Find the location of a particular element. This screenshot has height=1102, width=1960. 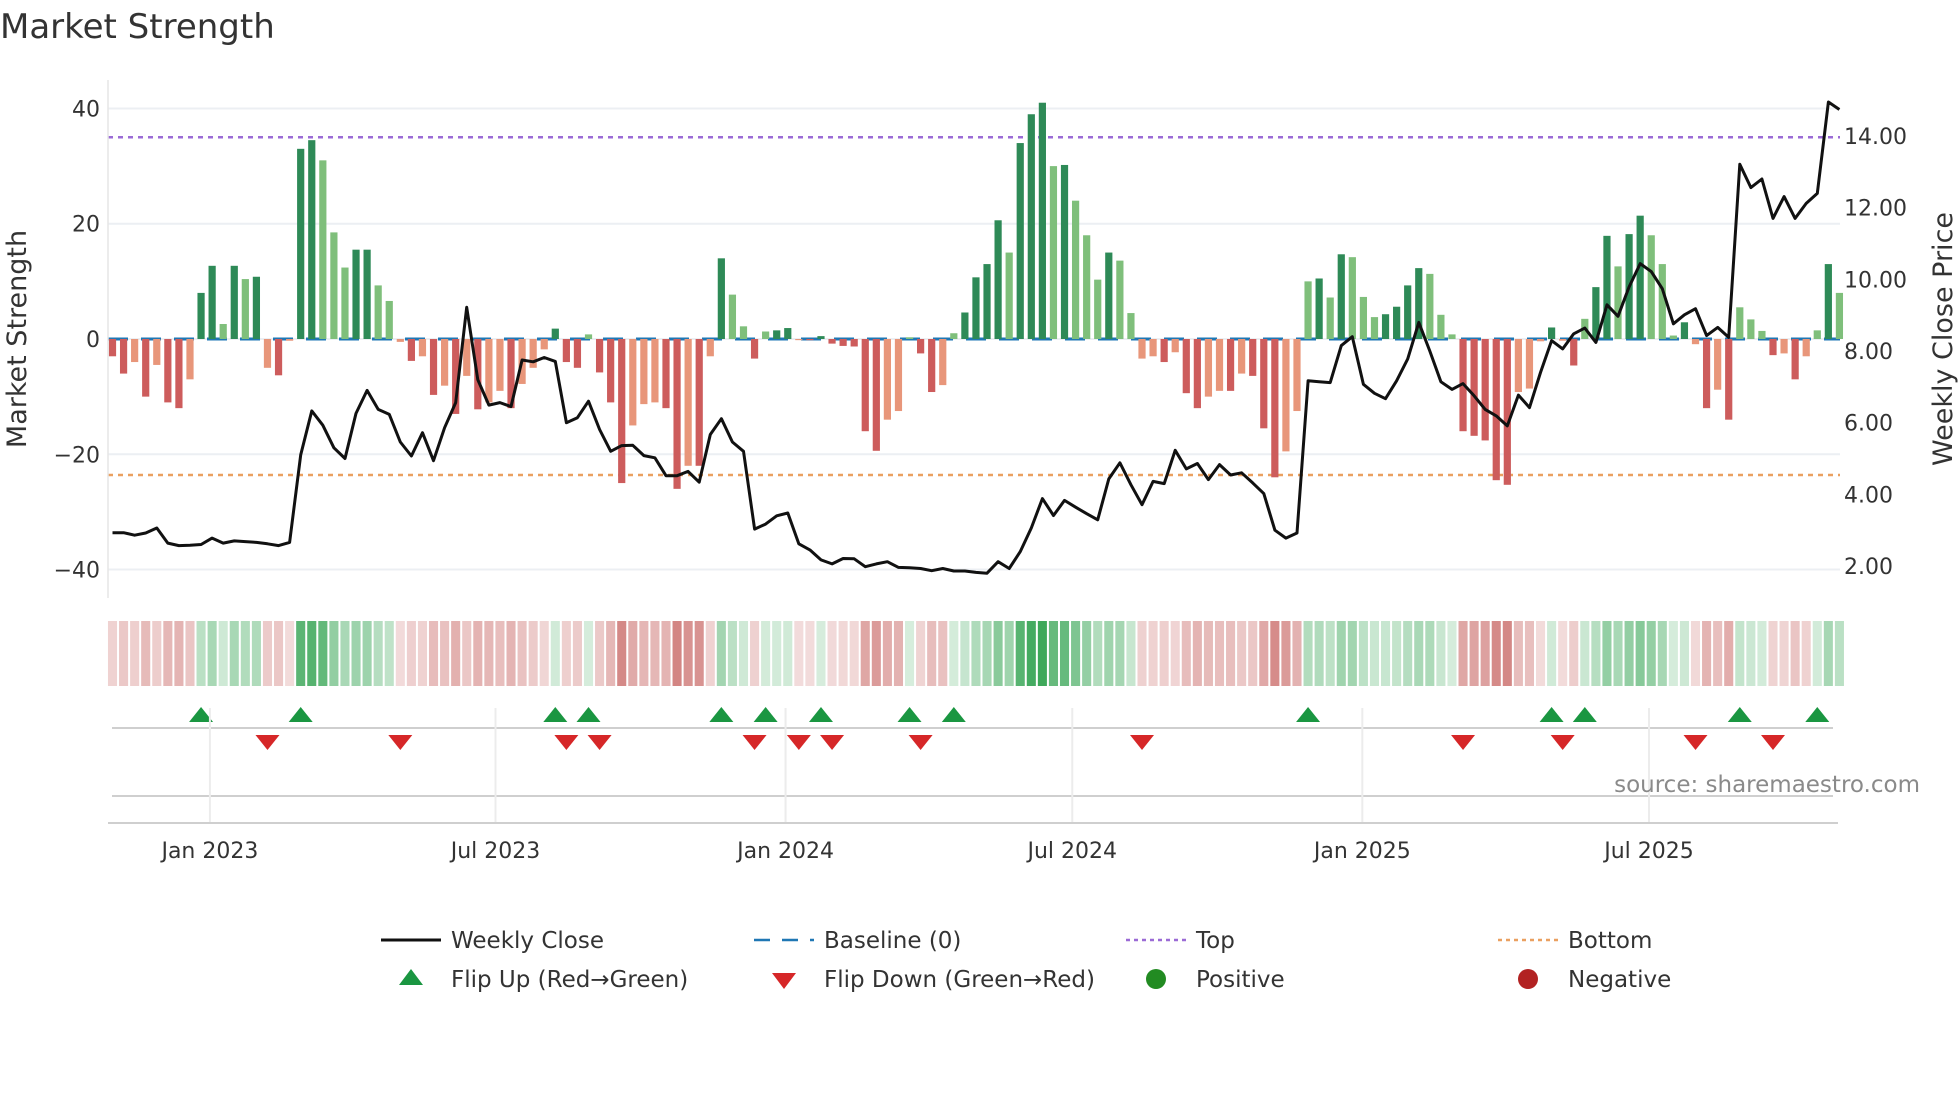

y-tick-label: 0 is located at coordinates (93, 340).